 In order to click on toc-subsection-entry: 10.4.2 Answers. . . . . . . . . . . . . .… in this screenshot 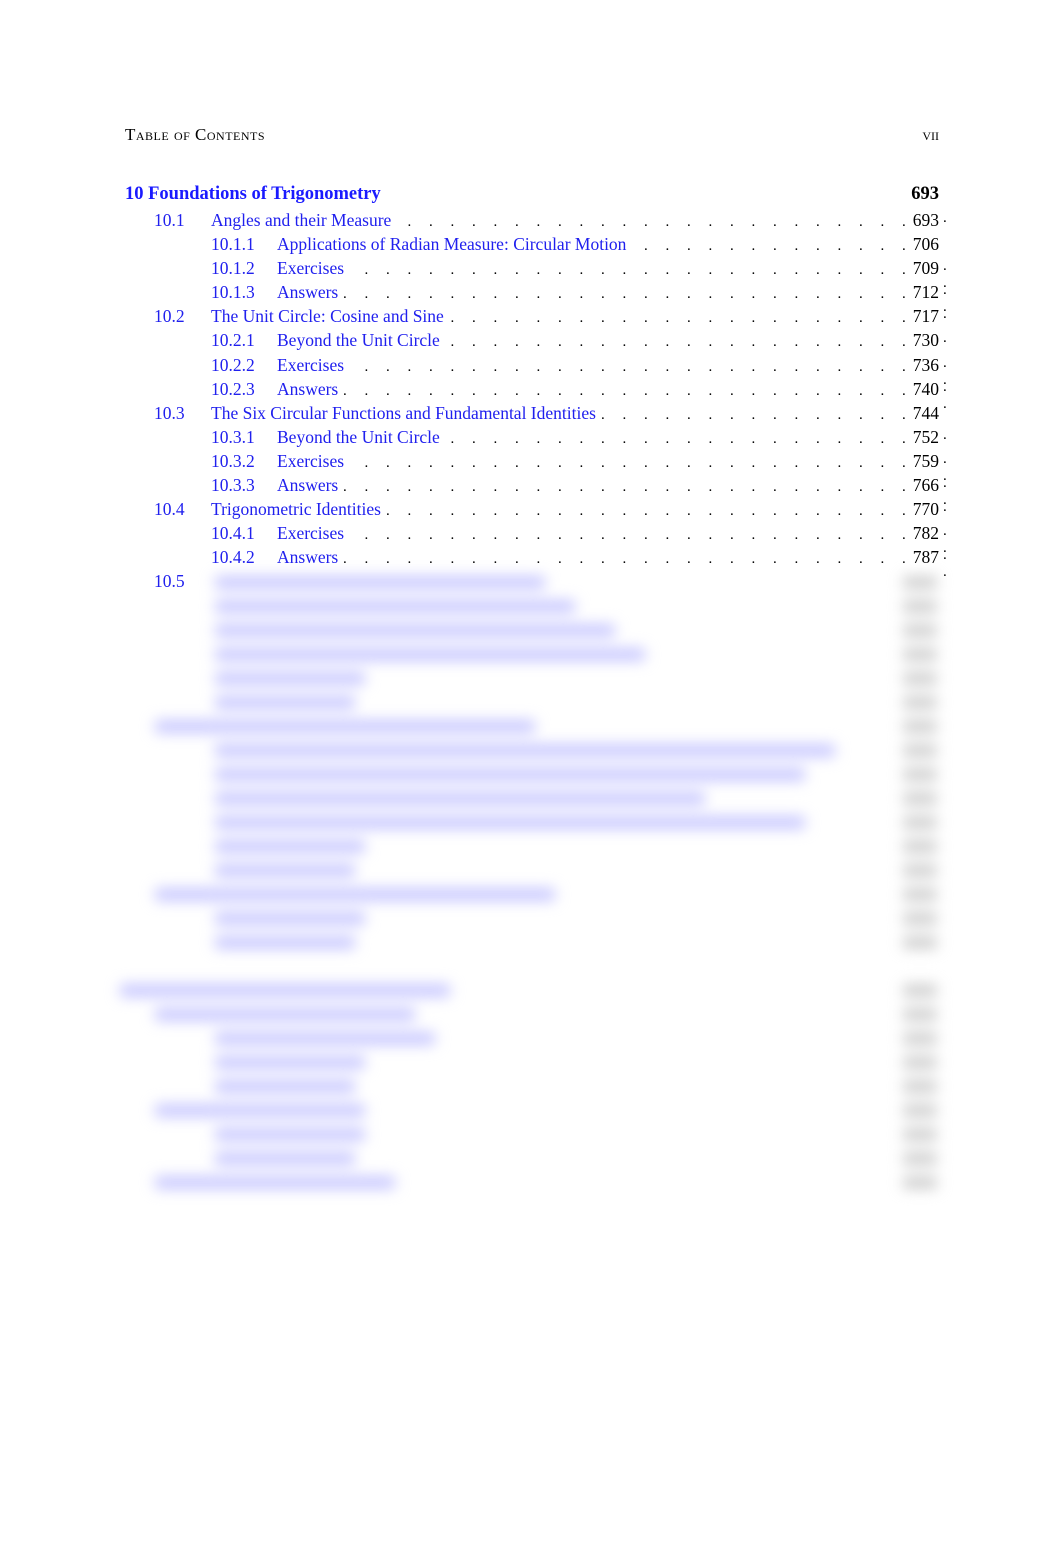, I will do `click(536, 563)`.